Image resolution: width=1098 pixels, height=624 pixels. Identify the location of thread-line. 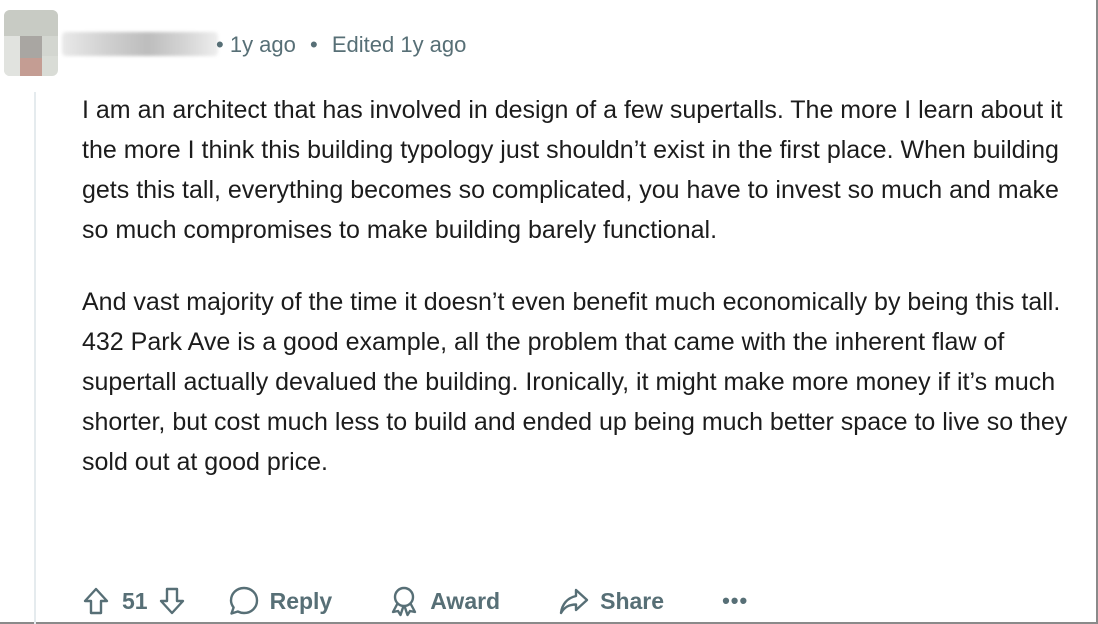
(35, 358).